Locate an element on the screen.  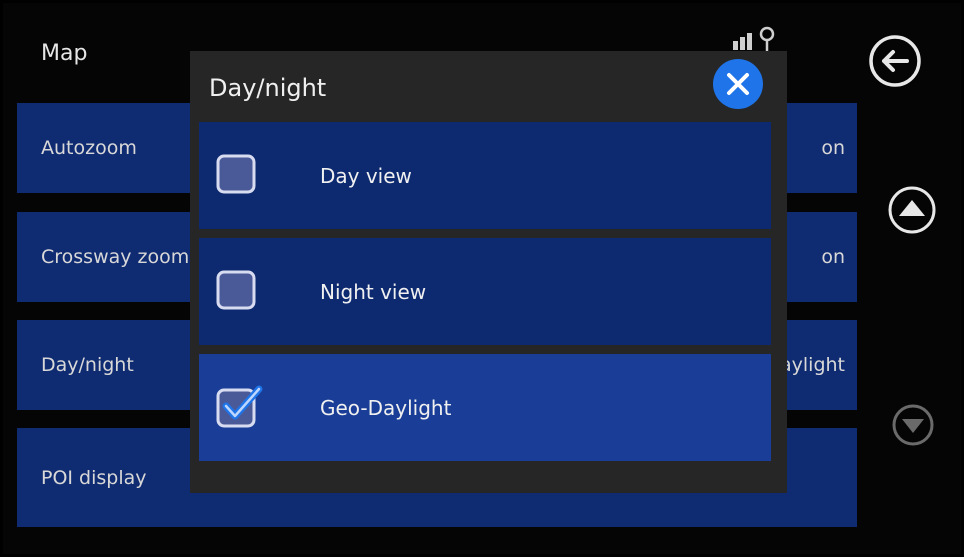
page-title: Map is located at coordinates (64, 53).